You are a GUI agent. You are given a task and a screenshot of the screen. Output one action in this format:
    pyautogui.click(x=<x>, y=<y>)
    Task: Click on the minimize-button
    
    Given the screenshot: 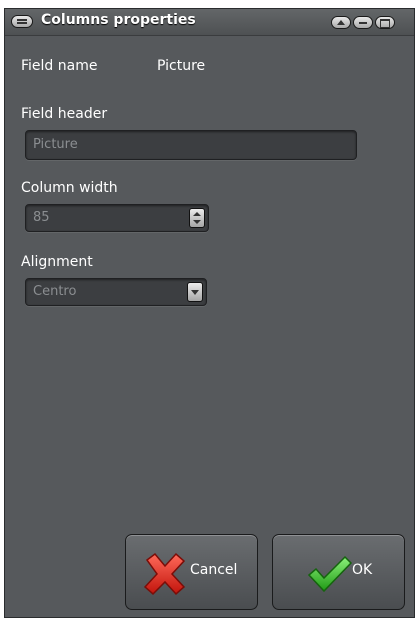 What is the action you would take?
    pyautogui.click(x=363, y=22)
    